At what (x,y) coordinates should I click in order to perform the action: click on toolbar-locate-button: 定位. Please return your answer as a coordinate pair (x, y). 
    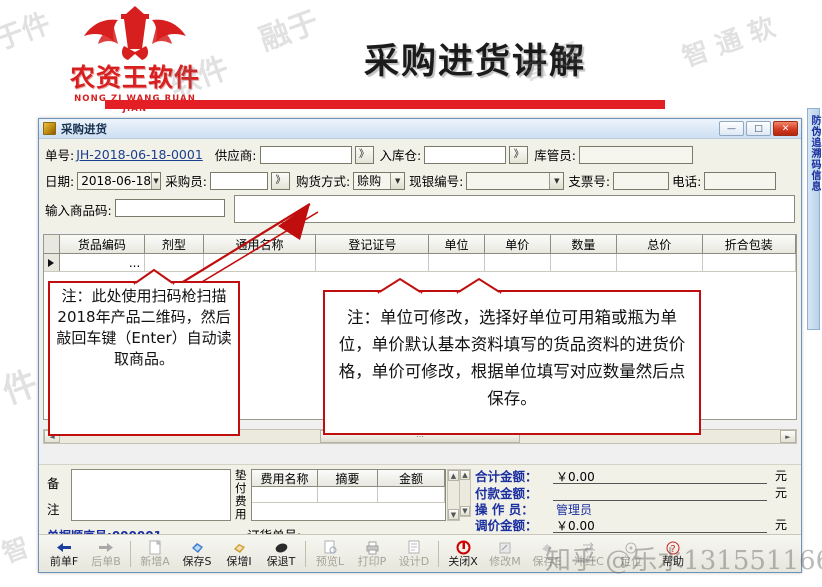
    Looking at the image, I should click on (631, 553).